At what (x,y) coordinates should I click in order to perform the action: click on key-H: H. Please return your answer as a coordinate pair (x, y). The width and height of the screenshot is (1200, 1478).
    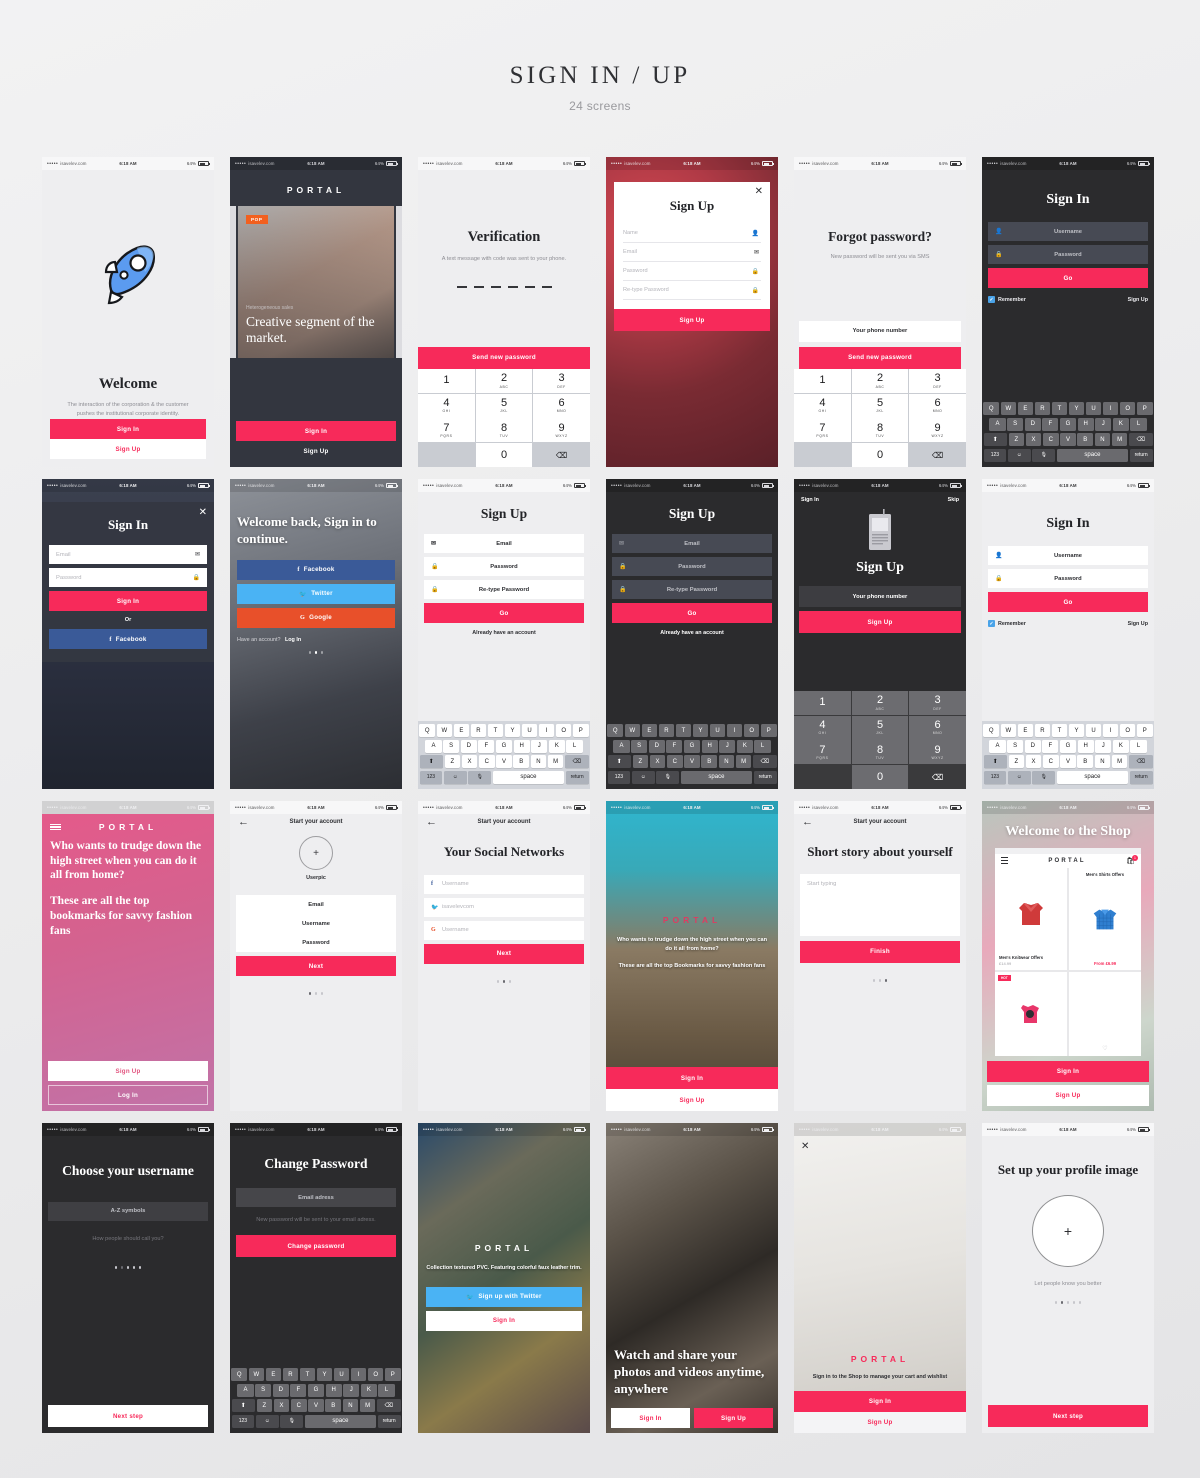
    Looking at the image, I should click on (521, 746).